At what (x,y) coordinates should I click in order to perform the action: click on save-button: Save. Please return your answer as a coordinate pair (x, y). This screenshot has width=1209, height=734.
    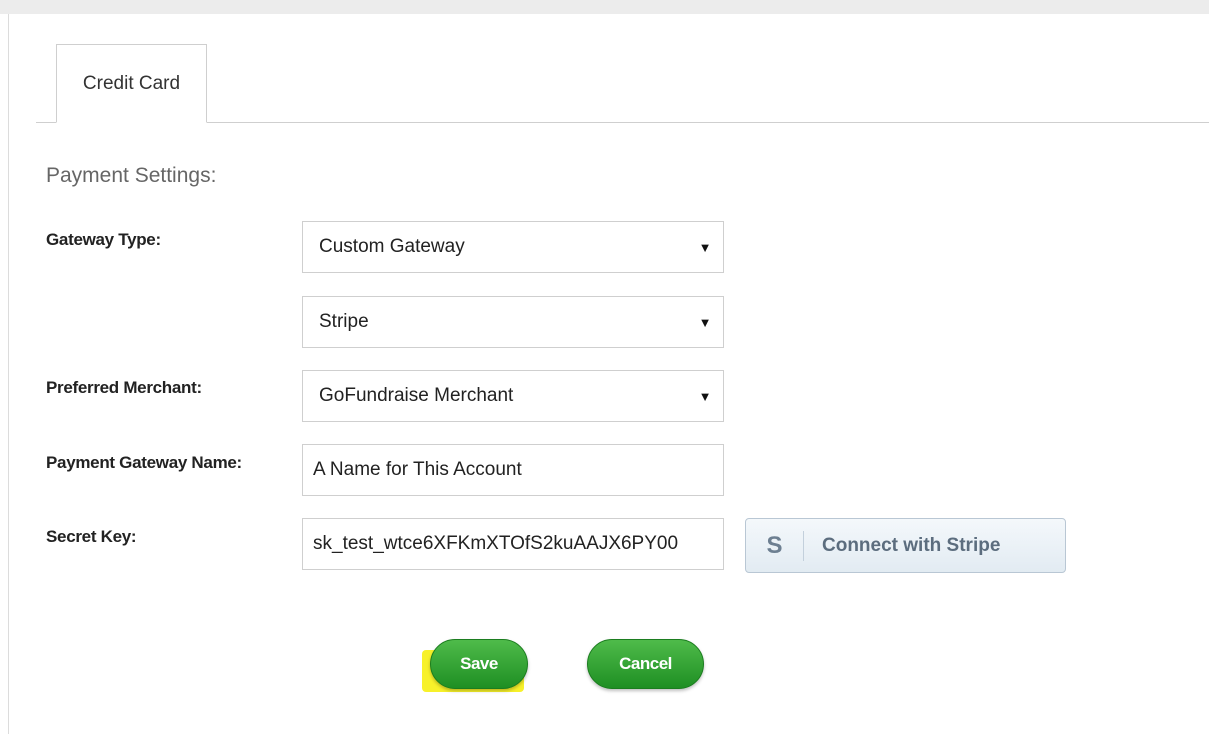
    Looking at the image, I should click on (479, 664).